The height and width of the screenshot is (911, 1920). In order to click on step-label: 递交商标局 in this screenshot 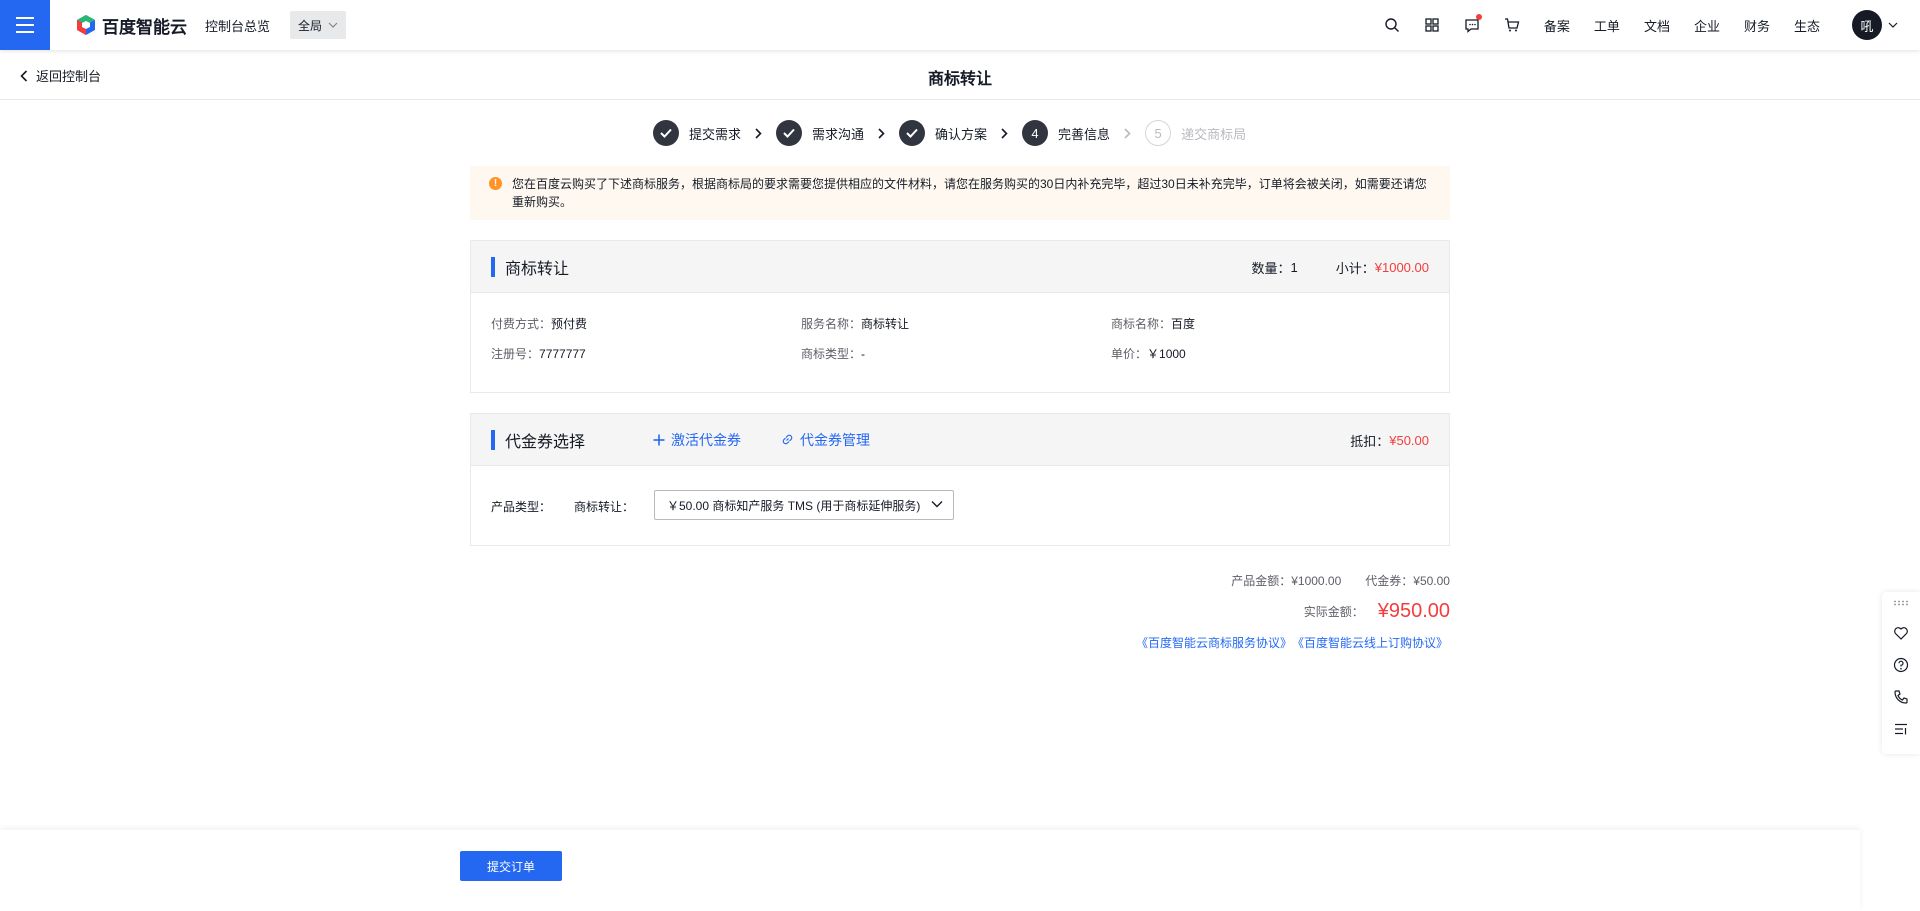, I will do `click(1214, 134)`.